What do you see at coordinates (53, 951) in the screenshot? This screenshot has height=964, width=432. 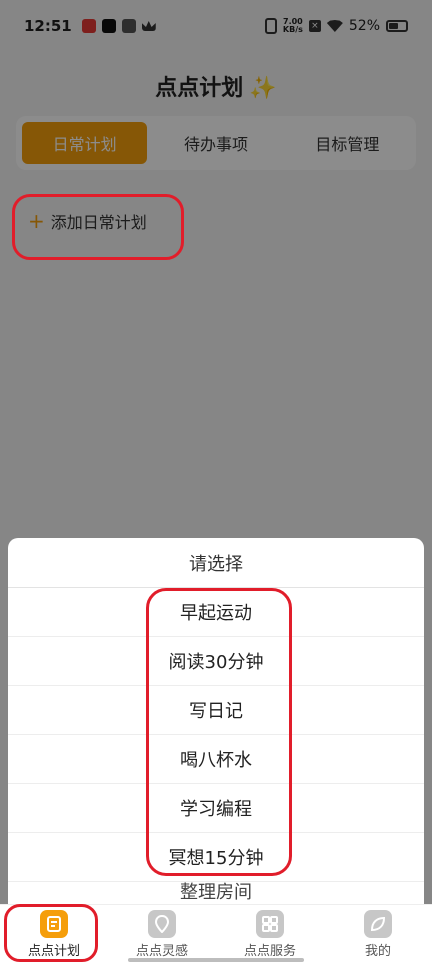 I see `nav-label-plan: 点点计划` at bounding box center [53, 951].